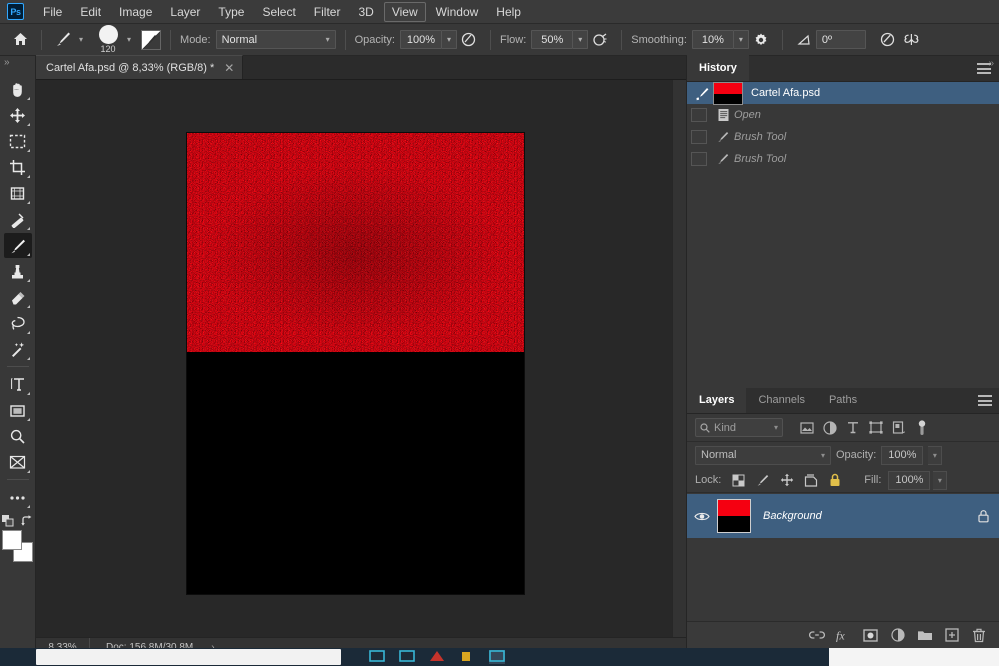 This screenshot has height=666, width=999. What do you see at coordinates (552, 39) in the screenshot?
I see `flow-input: 50%` at bounding box center [552, 39].